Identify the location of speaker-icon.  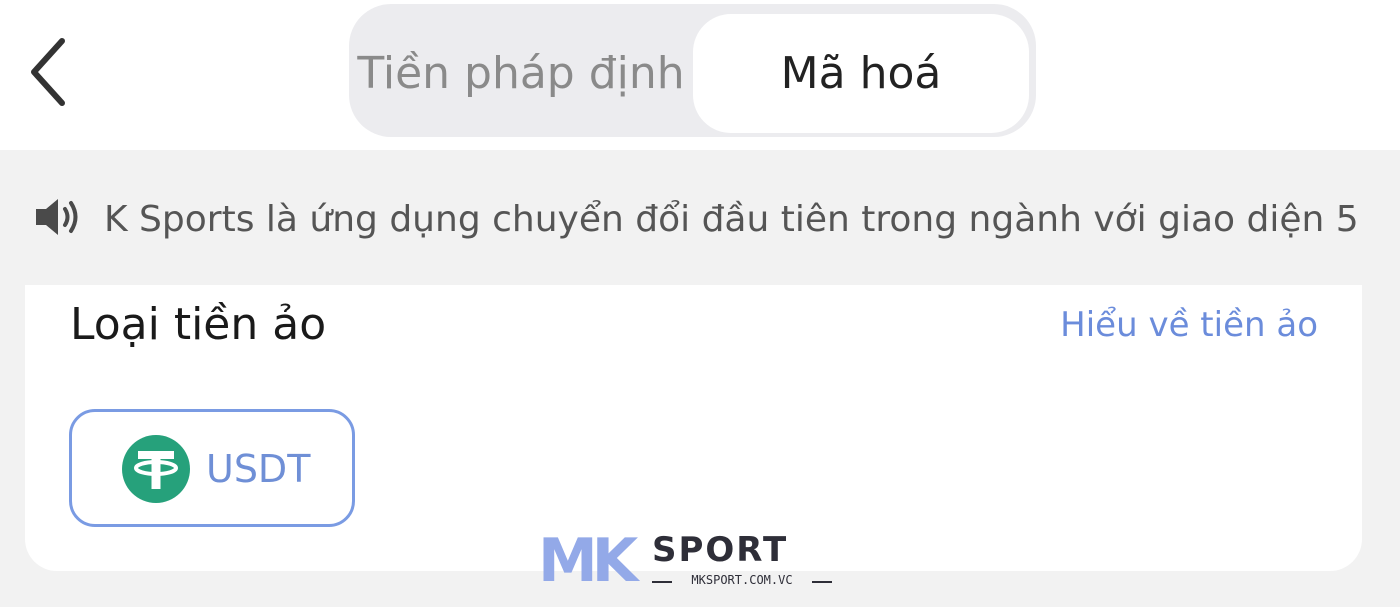
(57, 217).